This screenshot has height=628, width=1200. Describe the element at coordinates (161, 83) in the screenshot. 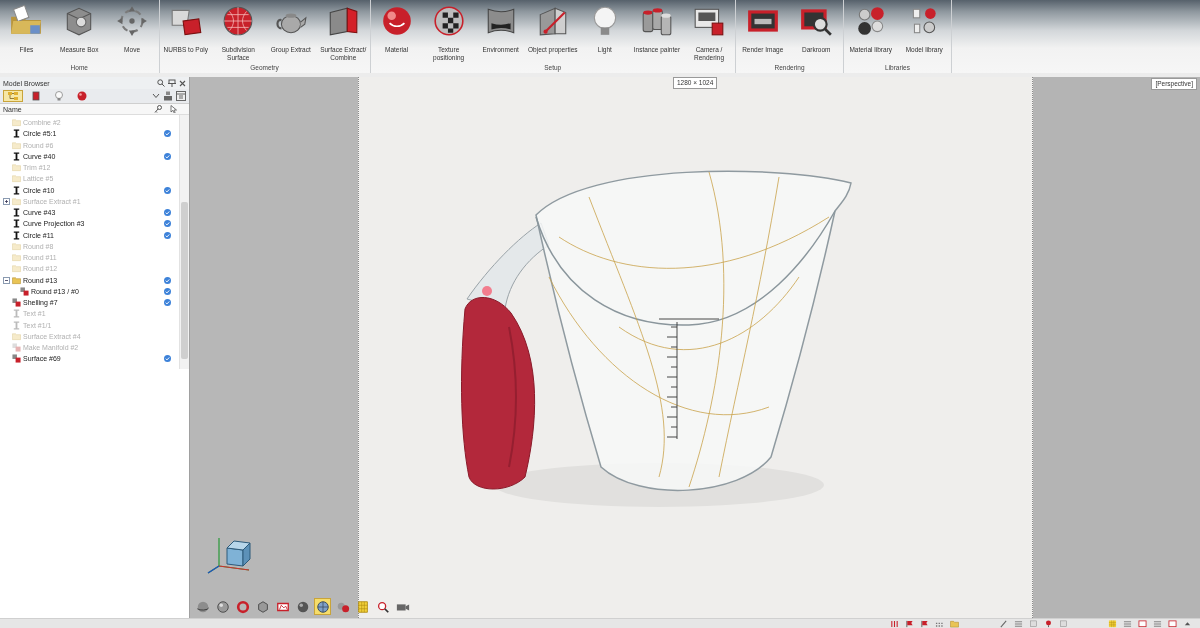

I see `search-icon` at that location.